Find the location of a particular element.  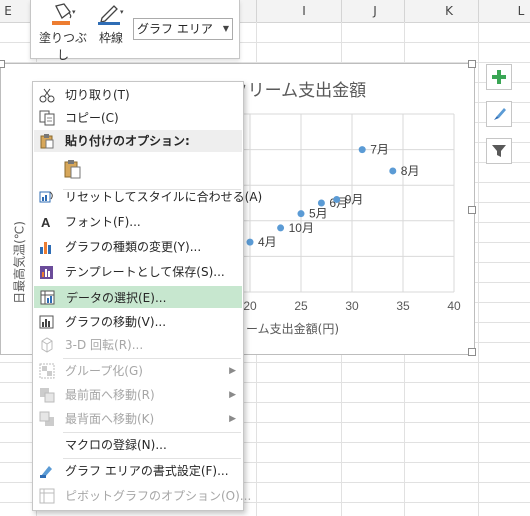

chart-type-icon is located at coordinates (45, 248).